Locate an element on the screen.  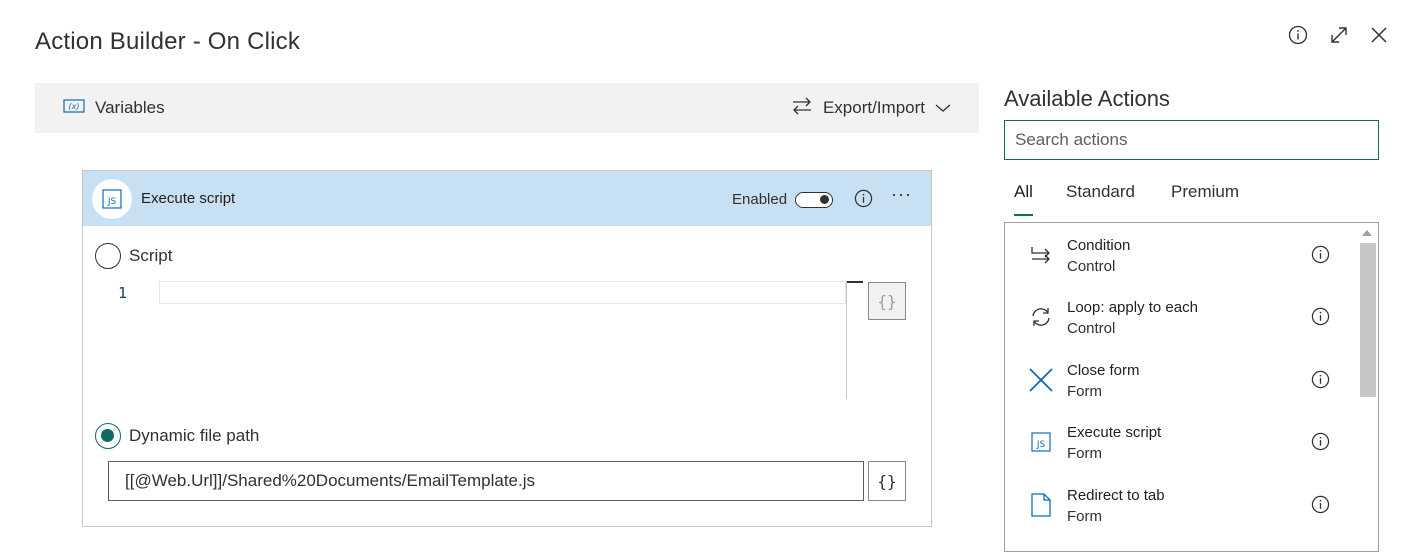
page-title: Action Builder - On Click is located at coordinates (168, 41).